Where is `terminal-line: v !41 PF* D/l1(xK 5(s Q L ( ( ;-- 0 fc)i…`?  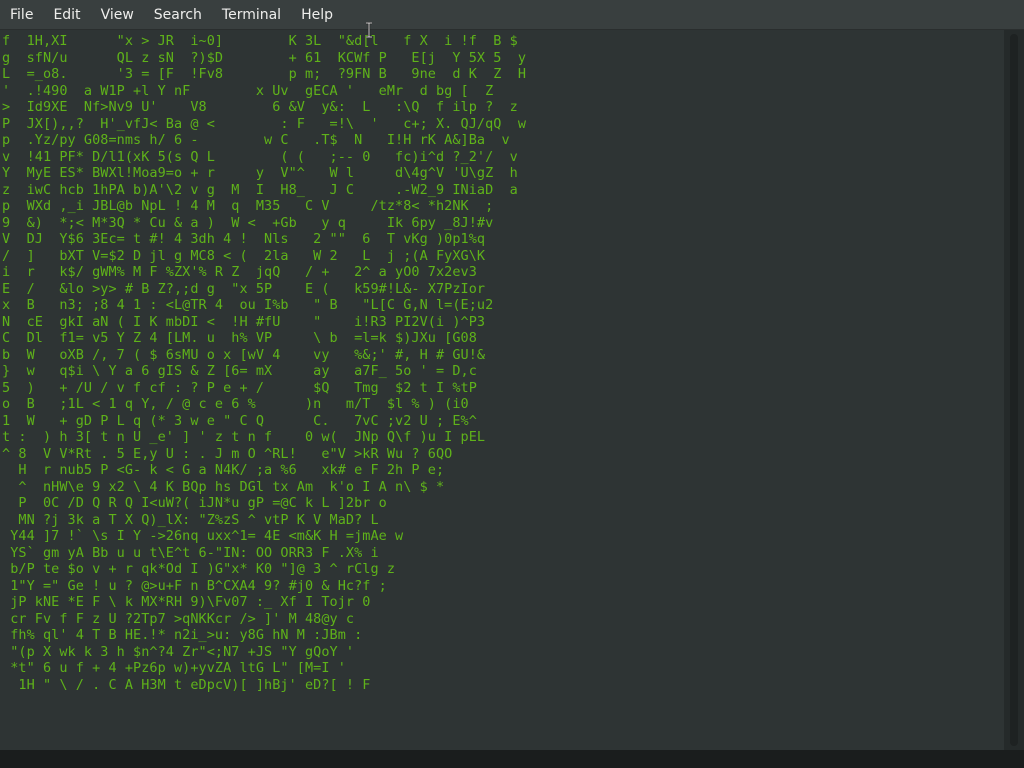 terminal-line: v !41 PF* D/l1(xK 5(s Q L ( ( ;-- 0 fc)i… is located at coordinates (260, 156).